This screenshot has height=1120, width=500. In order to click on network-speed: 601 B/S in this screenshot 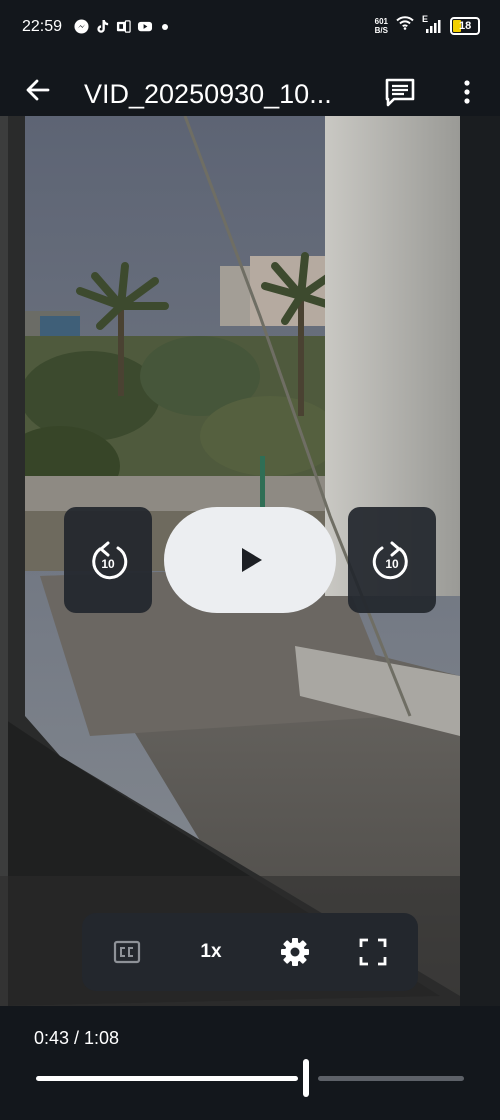, I will do `click(381, 26)`.